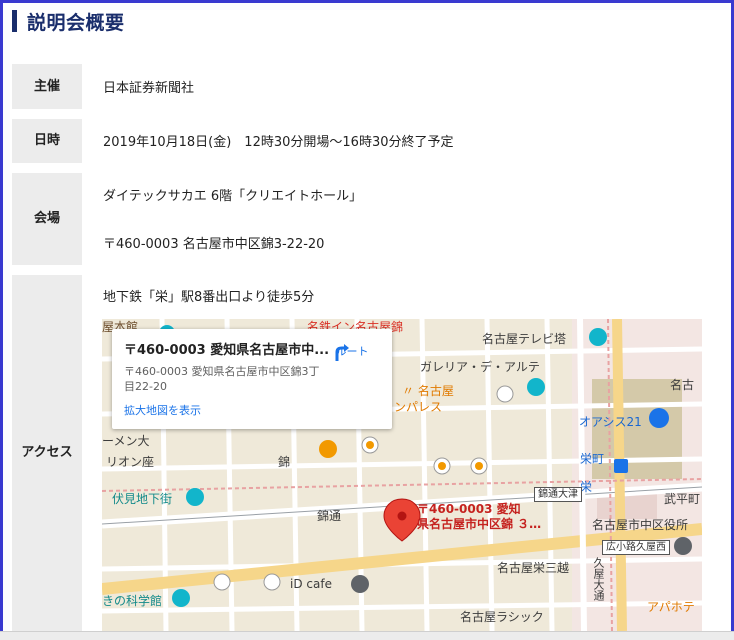 The height and width of the screenshot is (640, 734). I want to click on directions-icon, so click(342, 352).